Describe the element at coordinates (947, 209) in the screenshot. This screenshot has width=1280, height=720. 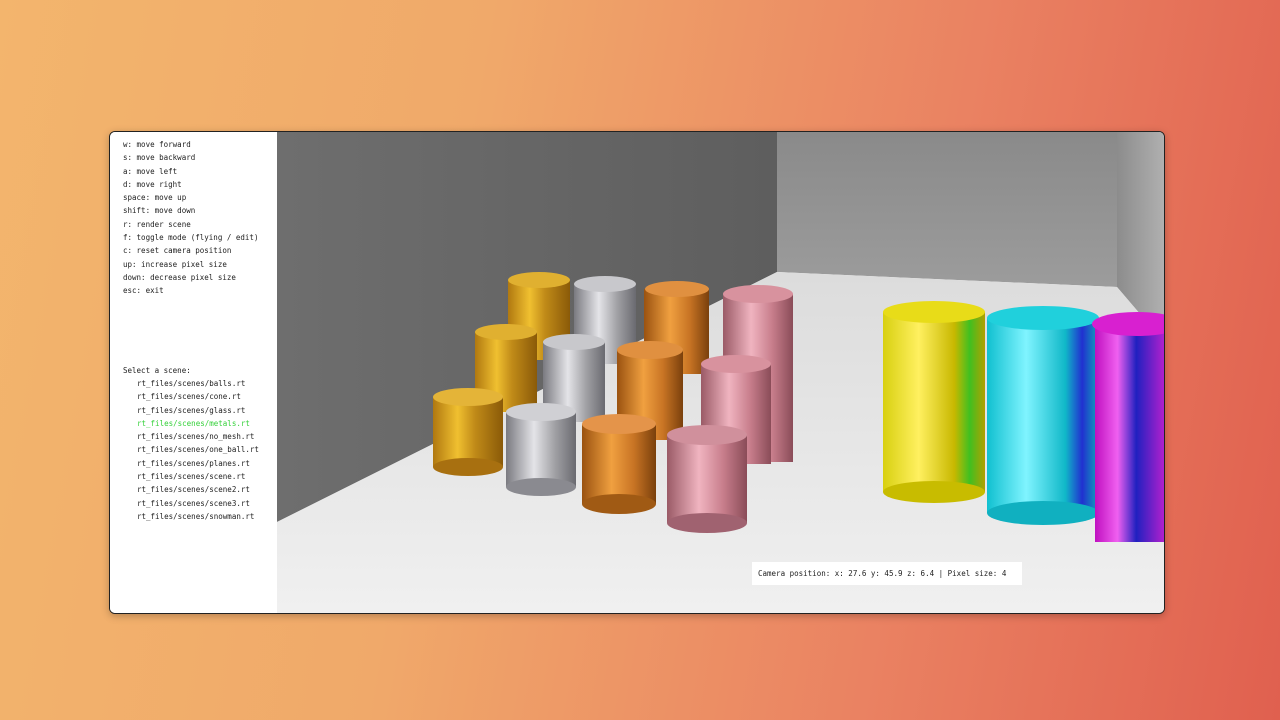
I see `back-wall` at that location.